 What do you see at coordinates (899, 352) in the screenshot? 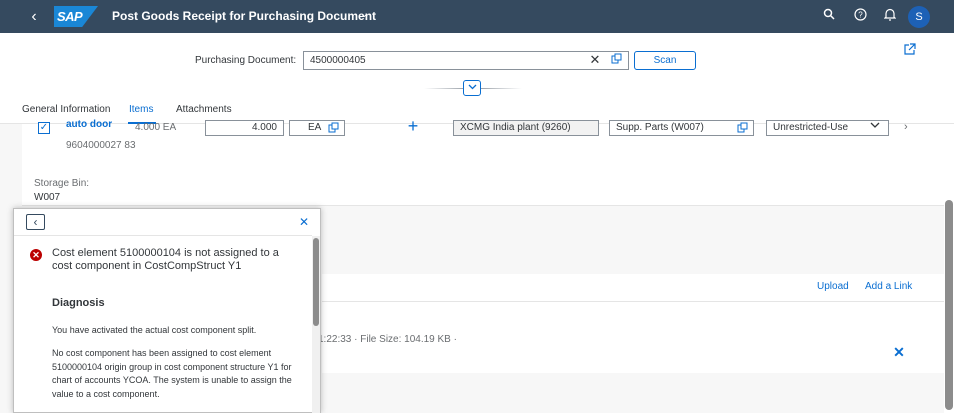
I see `delete-attachment-icon: ✕` at bounding box center [899, 352].